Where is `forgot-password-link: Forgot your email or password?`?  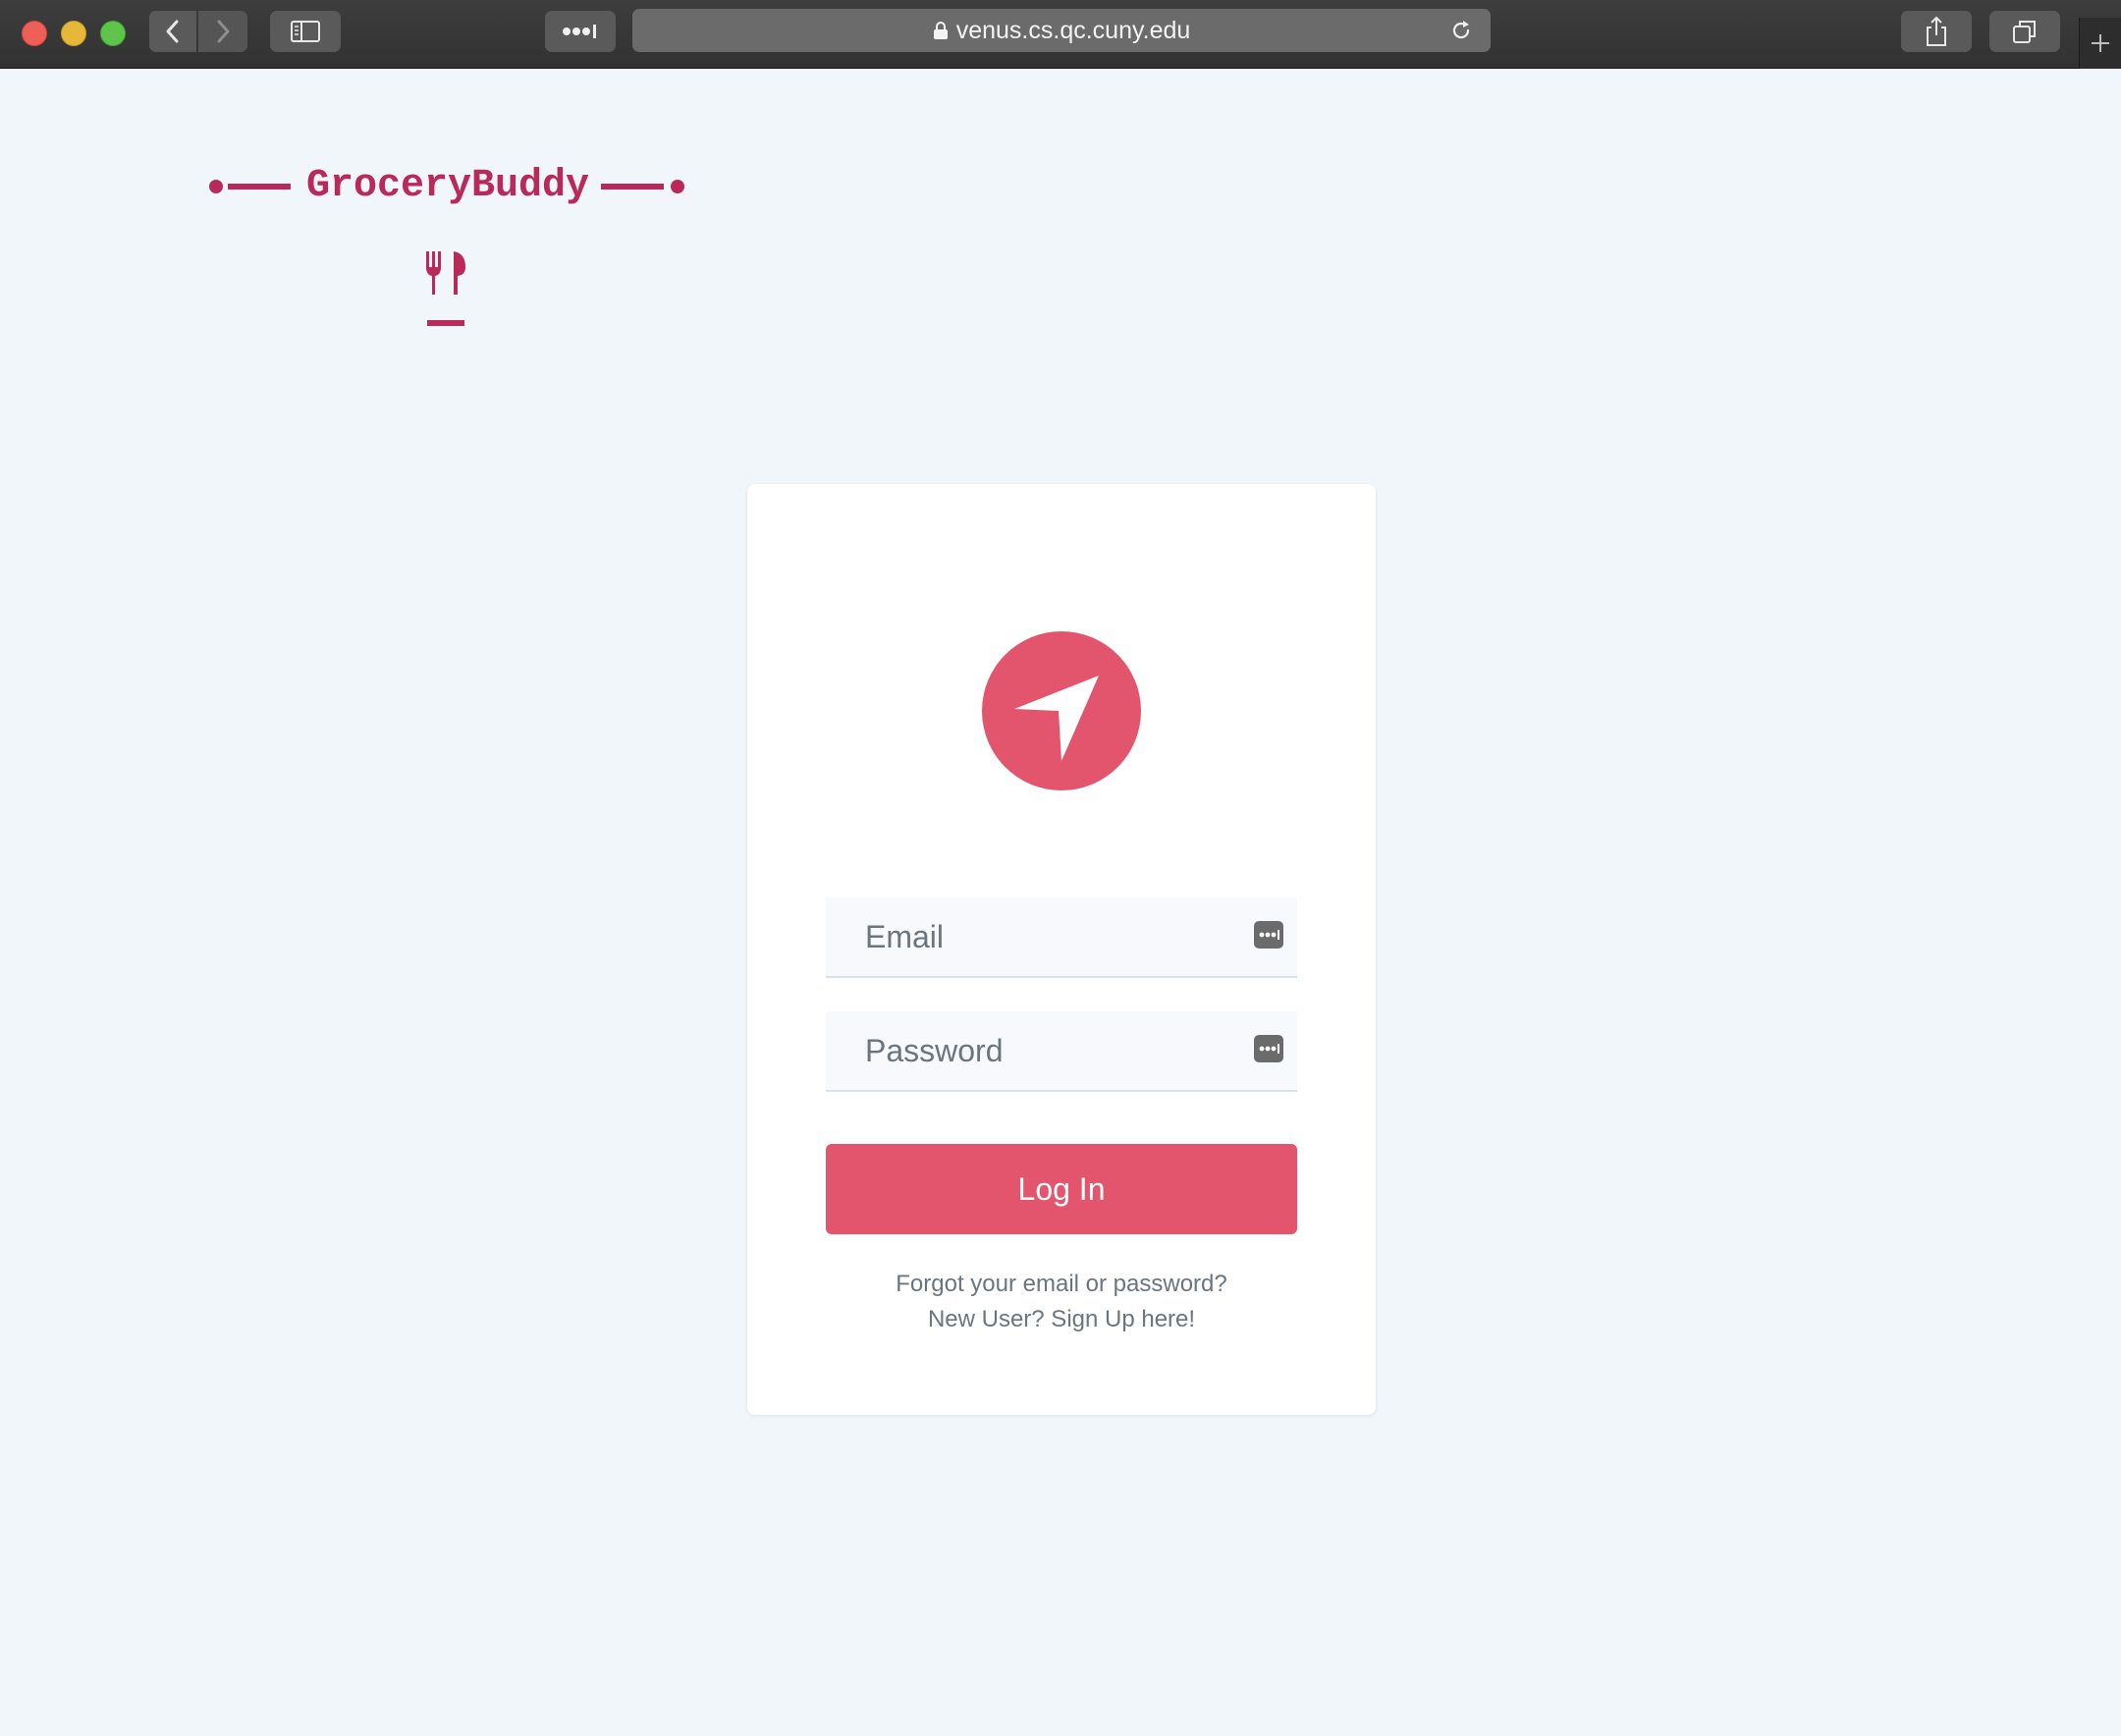 forgot-password-link: Forgot your email or password? is located at coordinates (1061, 1284).